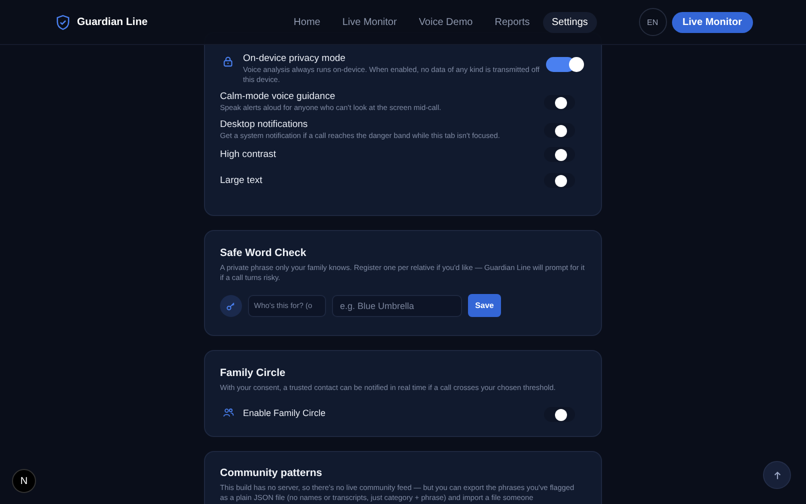 Image resolution: width=806 pixels, height=504 pixels. Describe the element at coordinates (231, 305) in the screenshot. I see `key-icon` at that location.